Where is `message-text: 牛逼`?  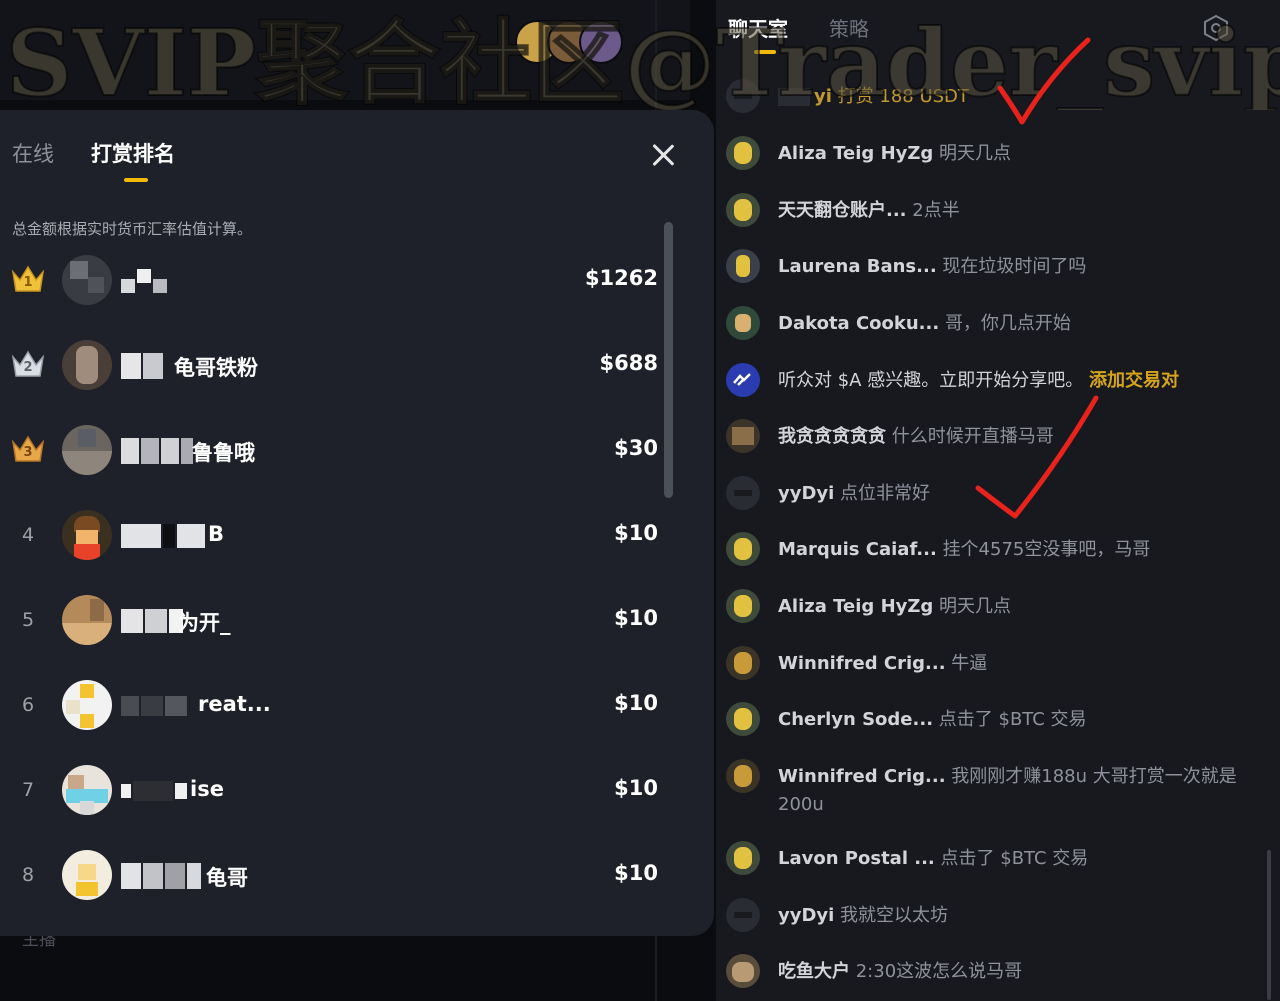 message-text: 牛逼 is located at coordinates (969, 663).